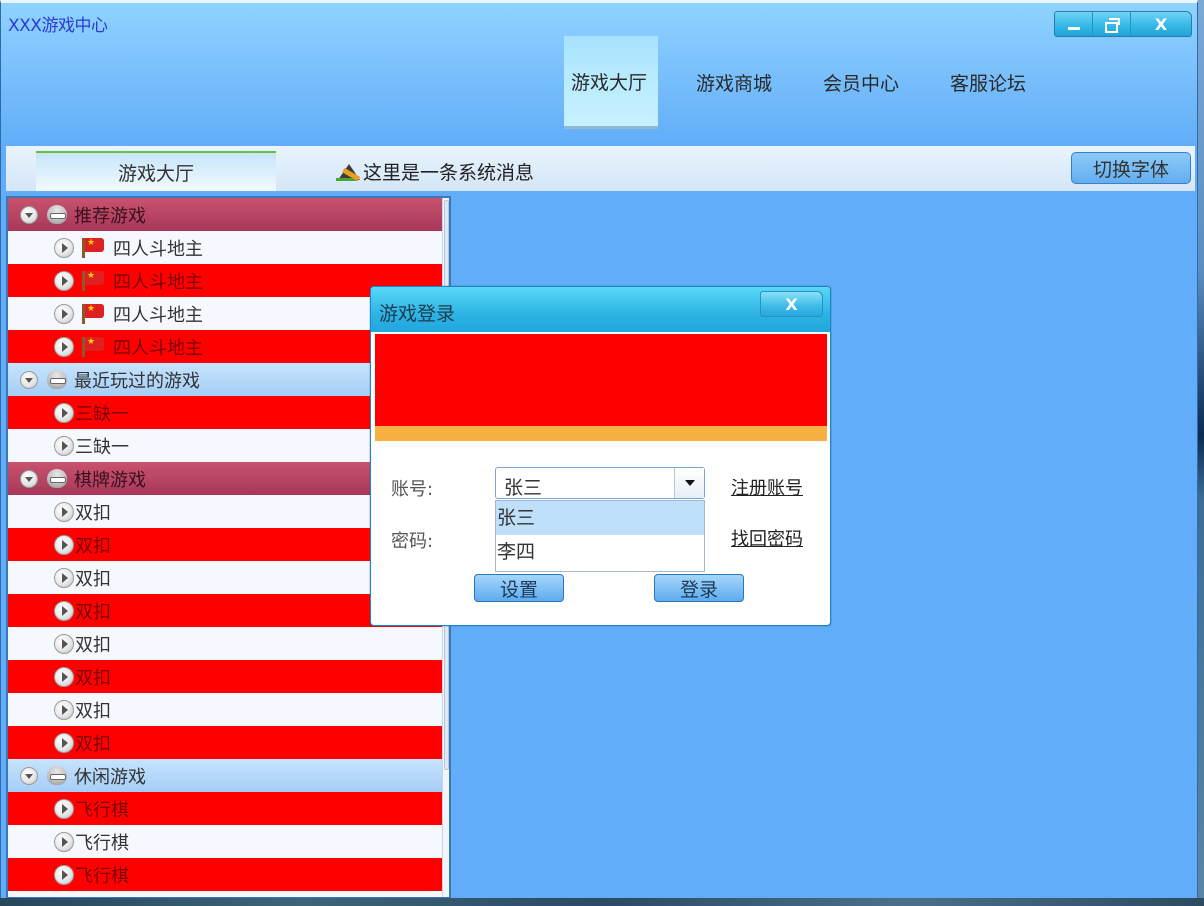  I want to click on window-controls: X, so click(1123, 24).